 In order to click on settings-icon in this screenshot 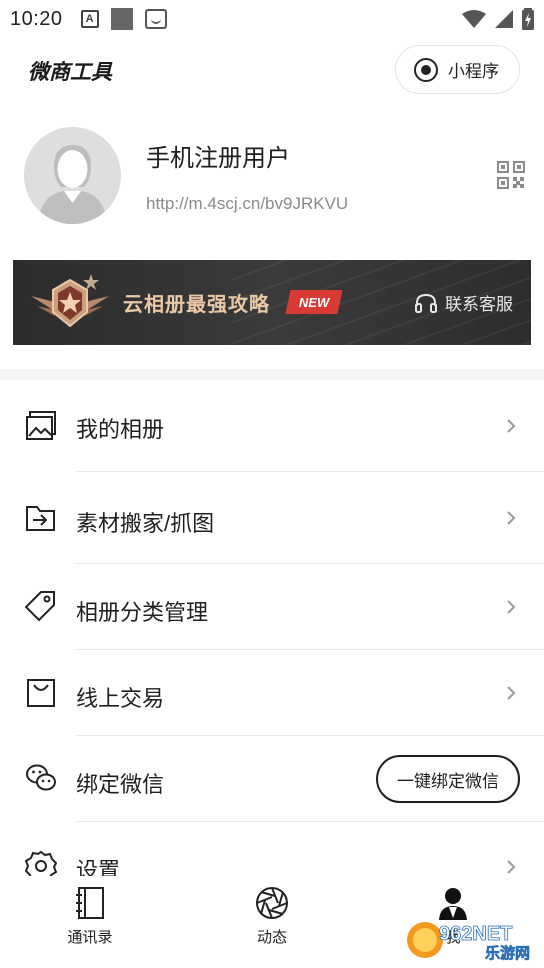, I will do `click(41, 863)`.